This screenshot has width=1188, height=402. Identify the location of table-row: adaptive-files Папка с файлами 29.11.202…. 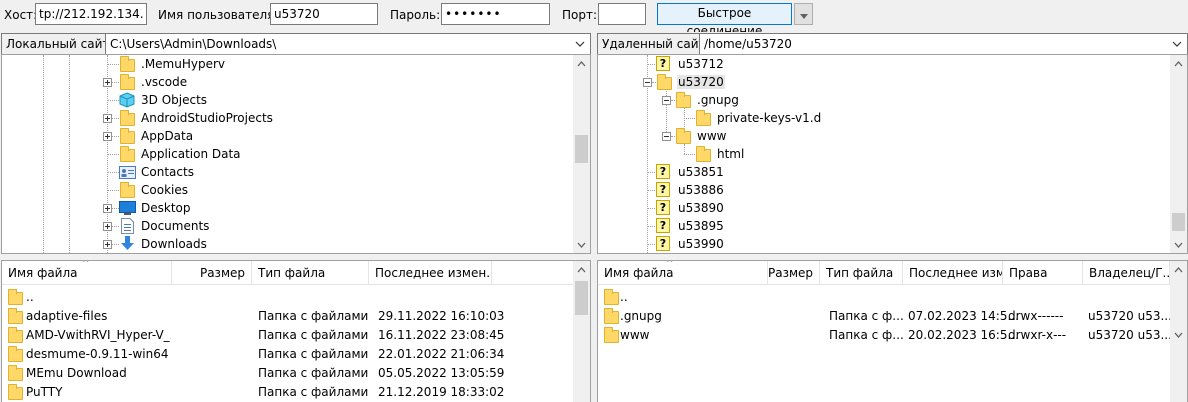
(287, 316).